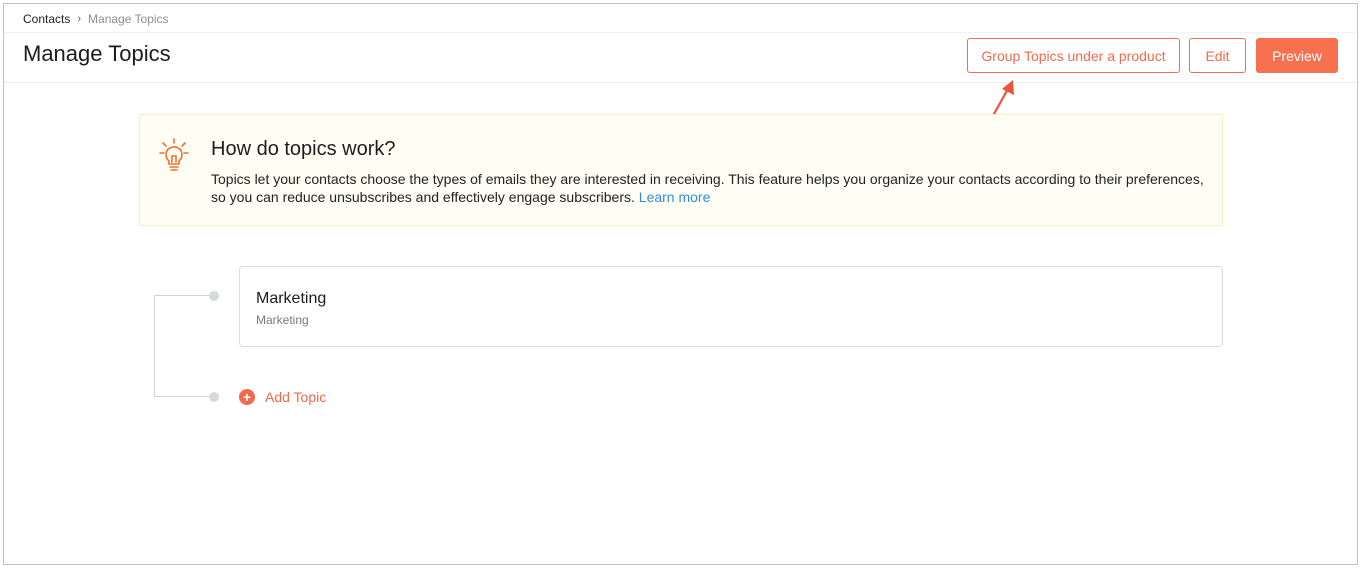 The image size is (1361, 568). Describe the element at coordinates (154, 346) in the screenshot. I see `tree-connector` at that location.